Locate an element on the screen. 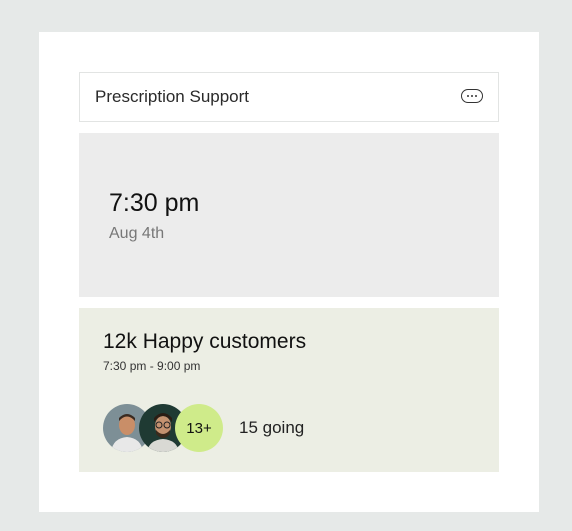  card-title: Prescription Support is located at coordinates (172, 96).